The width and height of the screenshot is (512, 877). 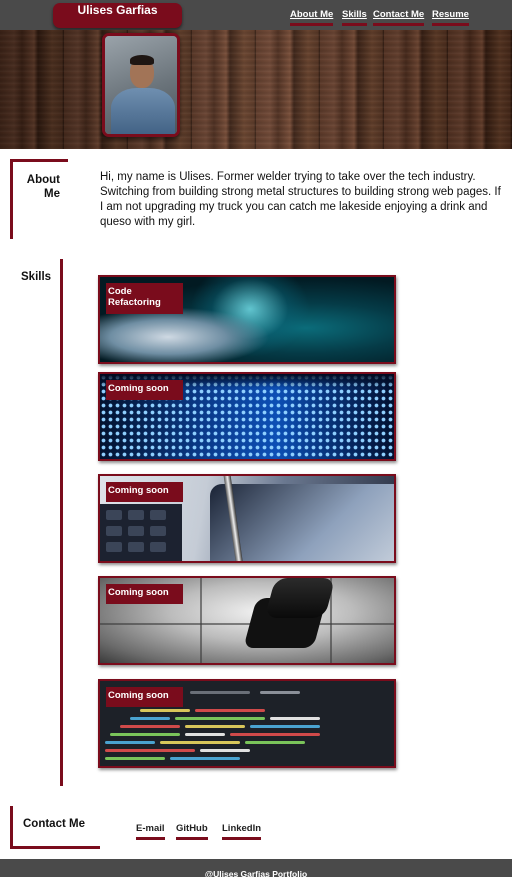 I want to click on about-heading: About Me, so click(x=43, y=187).